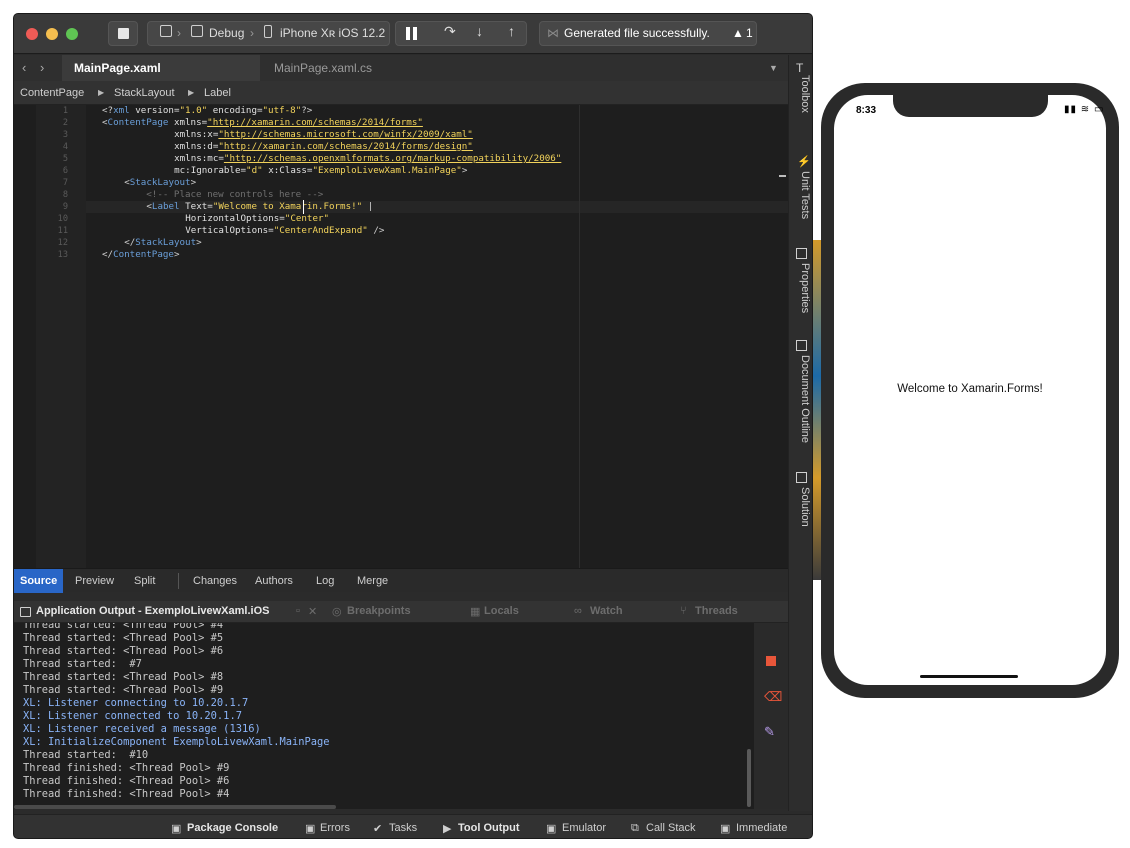 The height and width of the screenshot is (848, 1130). I want to click on tab-list-chevron-icon: ▼, so click(773, 68).